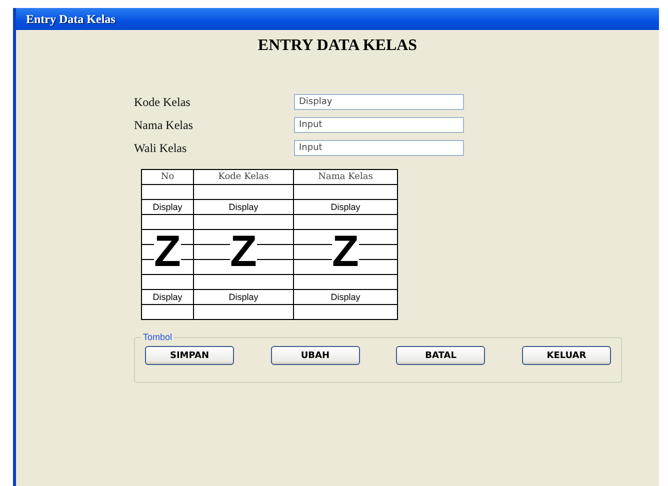  Describe the element at coordinates (441, 355) in the screenshot. I see `action-button: BATAL` at that location.